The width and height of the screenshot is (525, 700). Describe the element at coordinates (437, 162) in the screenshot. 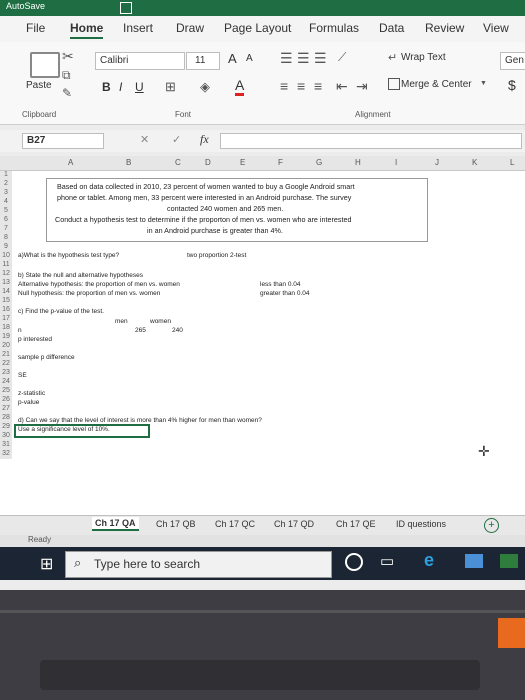

I see `col-header: J` at that location.